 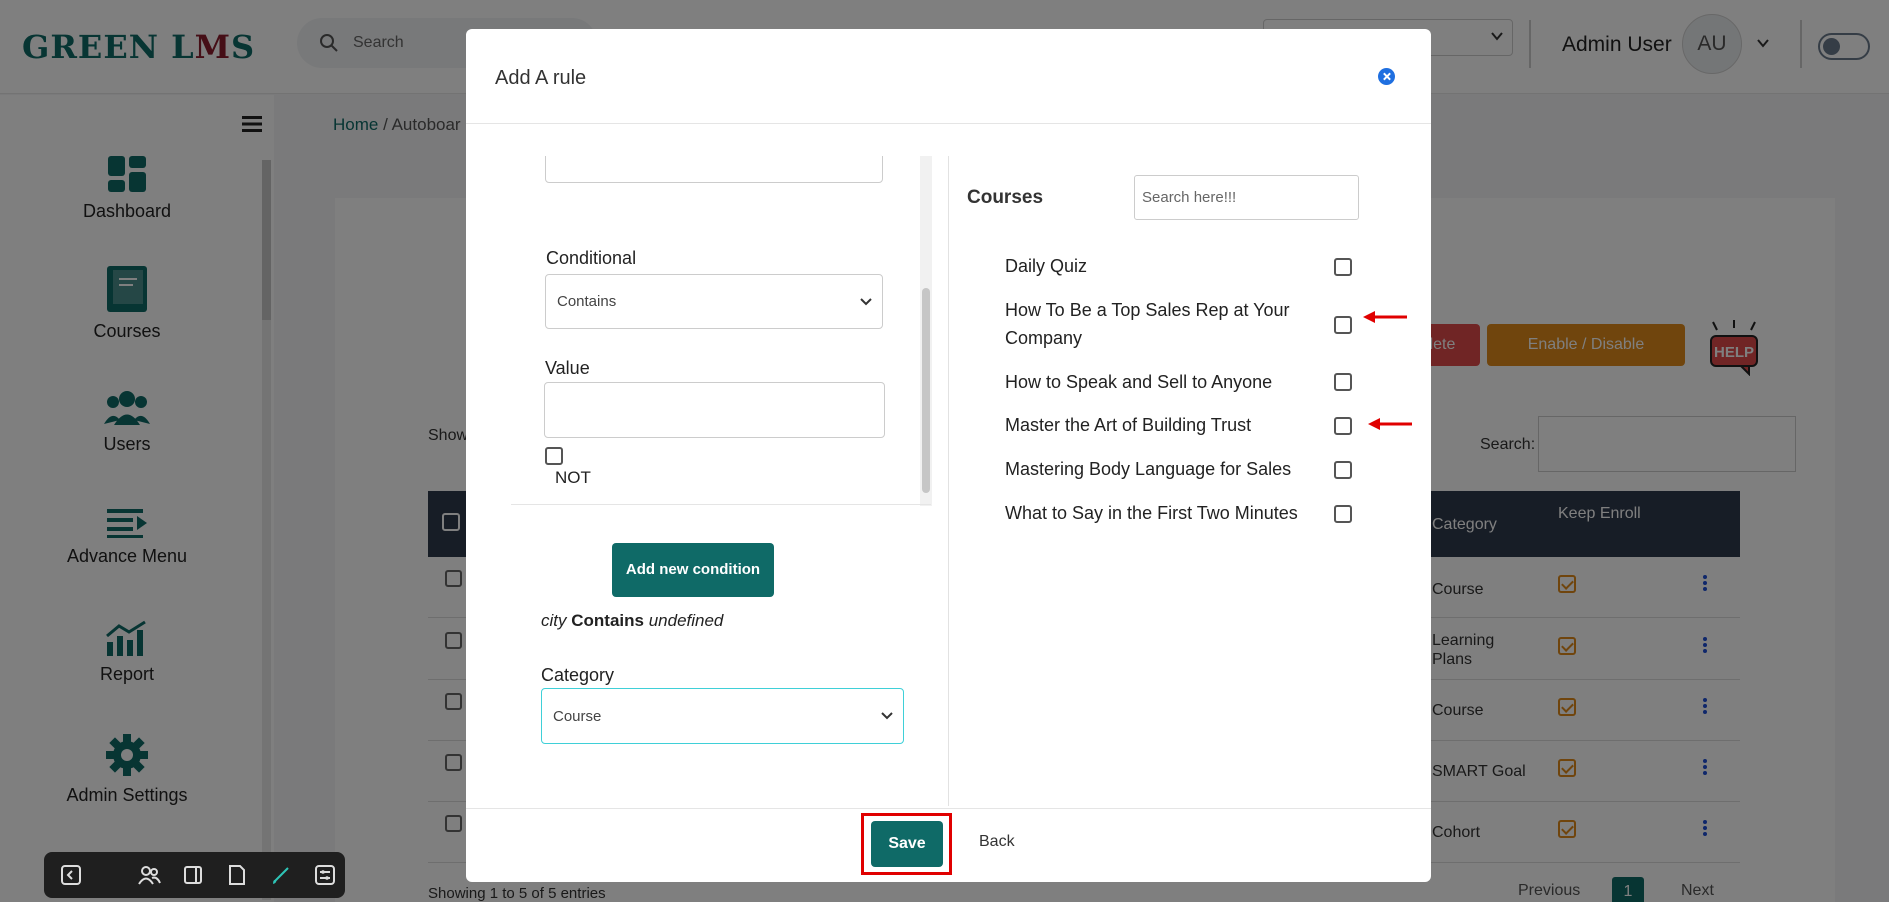 What do you see at coordinates (325, 875) in the screenshot?
I see `settings-sliders-icon` at bounding box center [325, 875].